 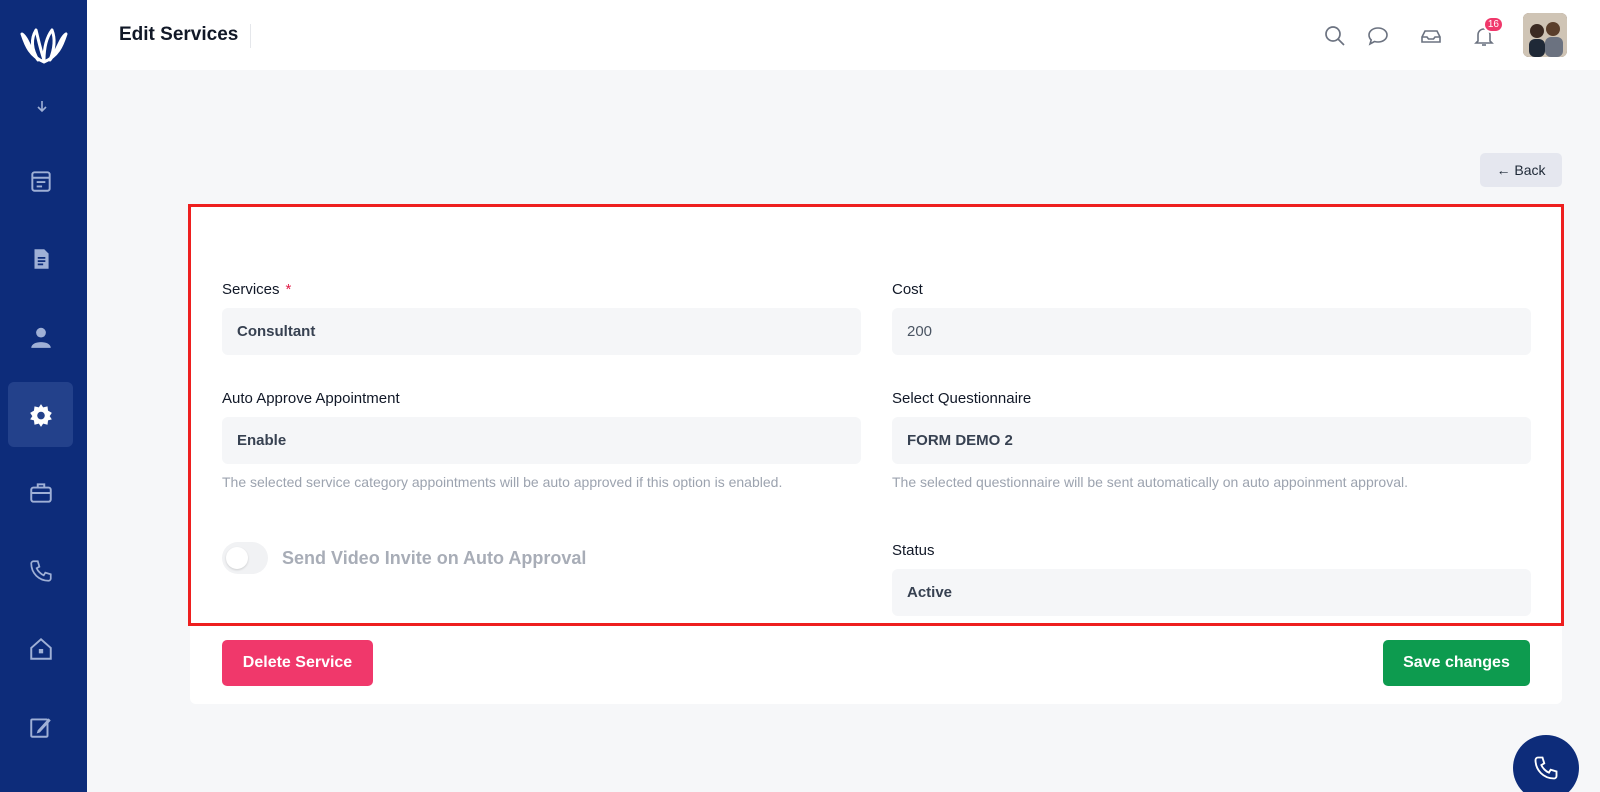 I want to click on inbox-button, so click(x=1431, y=36).